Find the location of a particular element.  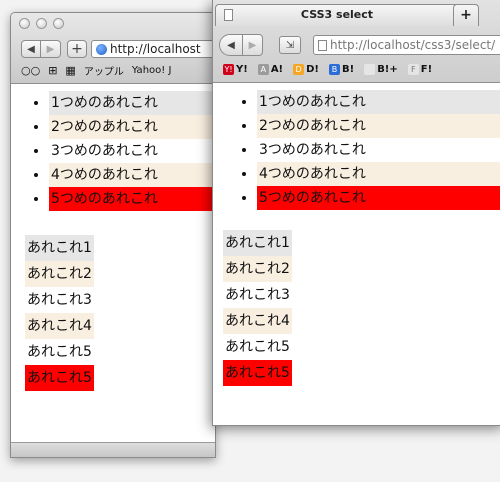

bookmark-item: Y! Y! is located at coordinates (235, 69).